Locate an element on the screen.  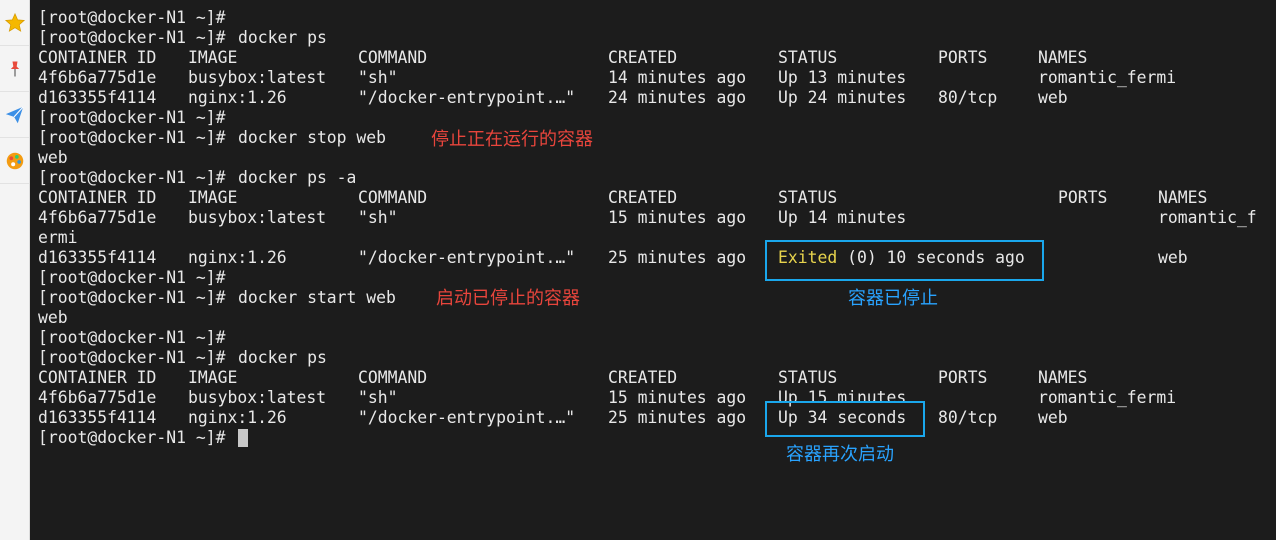
side-toolbar is located at coordinates (15, 270).